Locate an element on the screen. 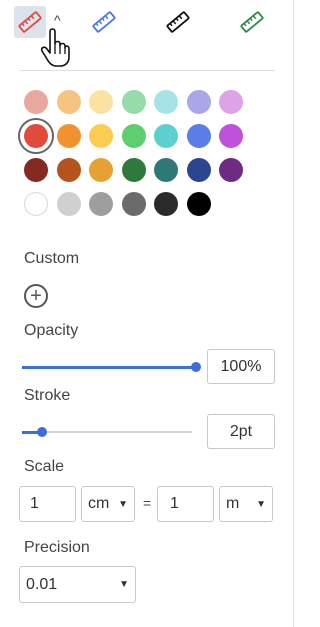 This screenshot has width=320, height=627. scale-to-unit-select: m ▼ is located at coordinates (246, 504).